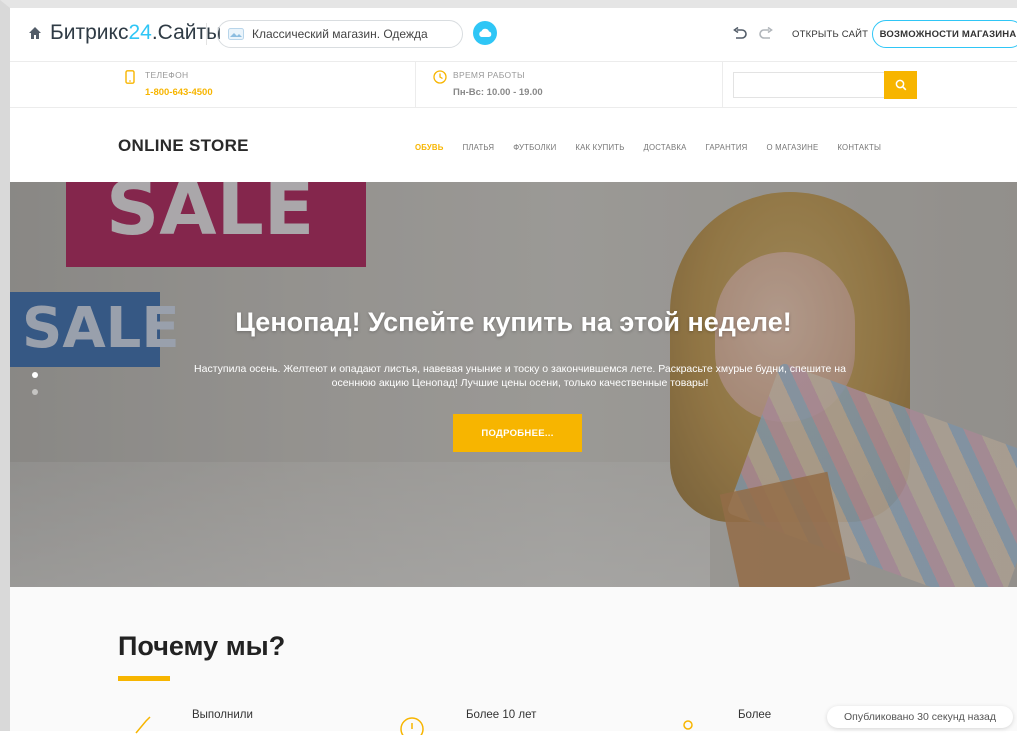 This screenshot has width=1017, height=735. Describe the element at coordinates (766, 34) in the screenshot. I see `redo-icon` at that location.